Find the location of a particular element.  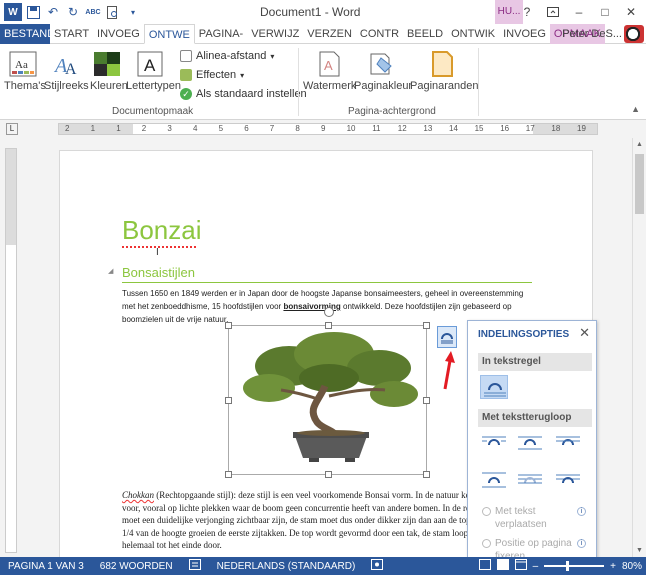

avatar is located at coordinates (634, 34).